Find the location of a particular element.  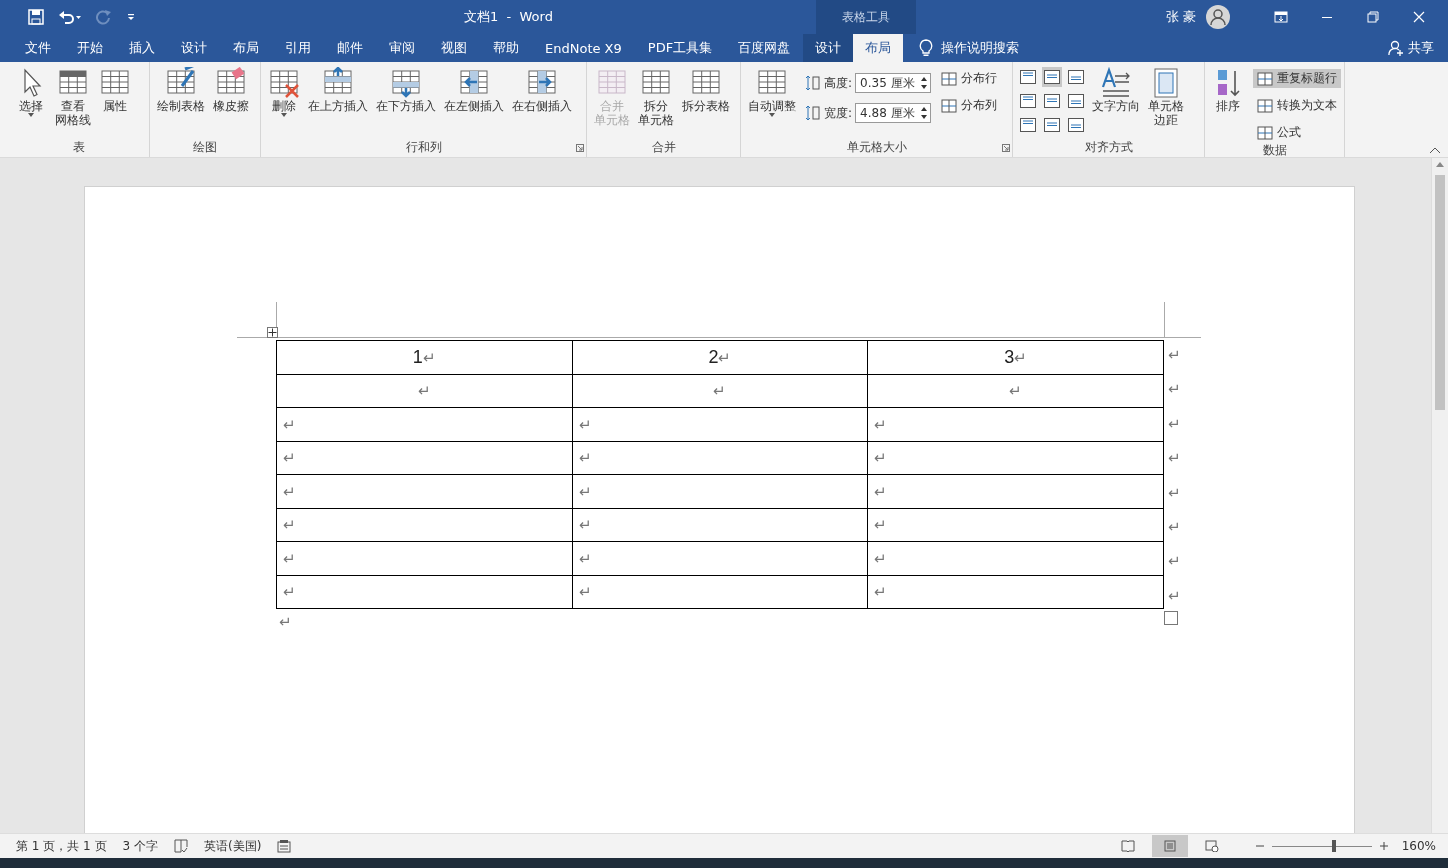

ribbon-tab: EndNote X9 is located at coordinates (583, 48).